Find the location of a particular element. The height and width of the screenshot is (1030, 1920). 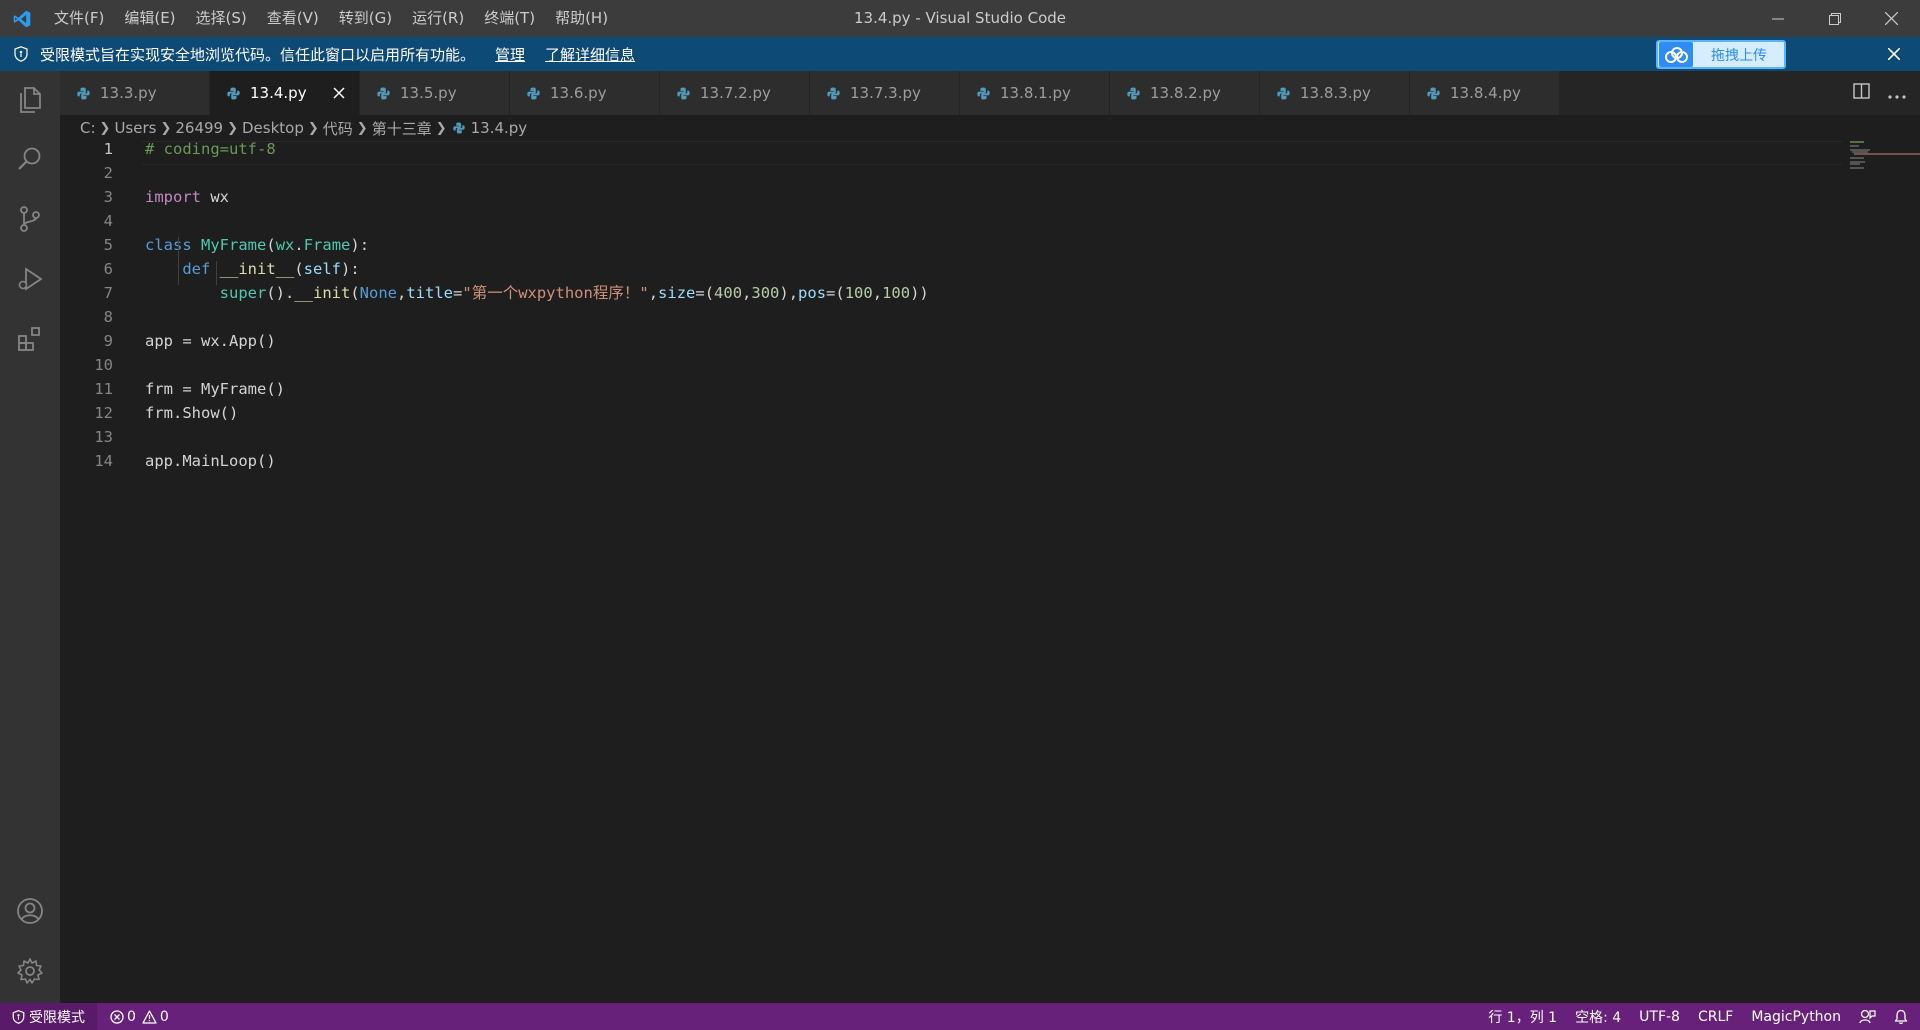

status-bar-right: 行 1，列 1 空格: 4 UTF-8 CRLF MagicPython is located at coordinates (1699, 1016).